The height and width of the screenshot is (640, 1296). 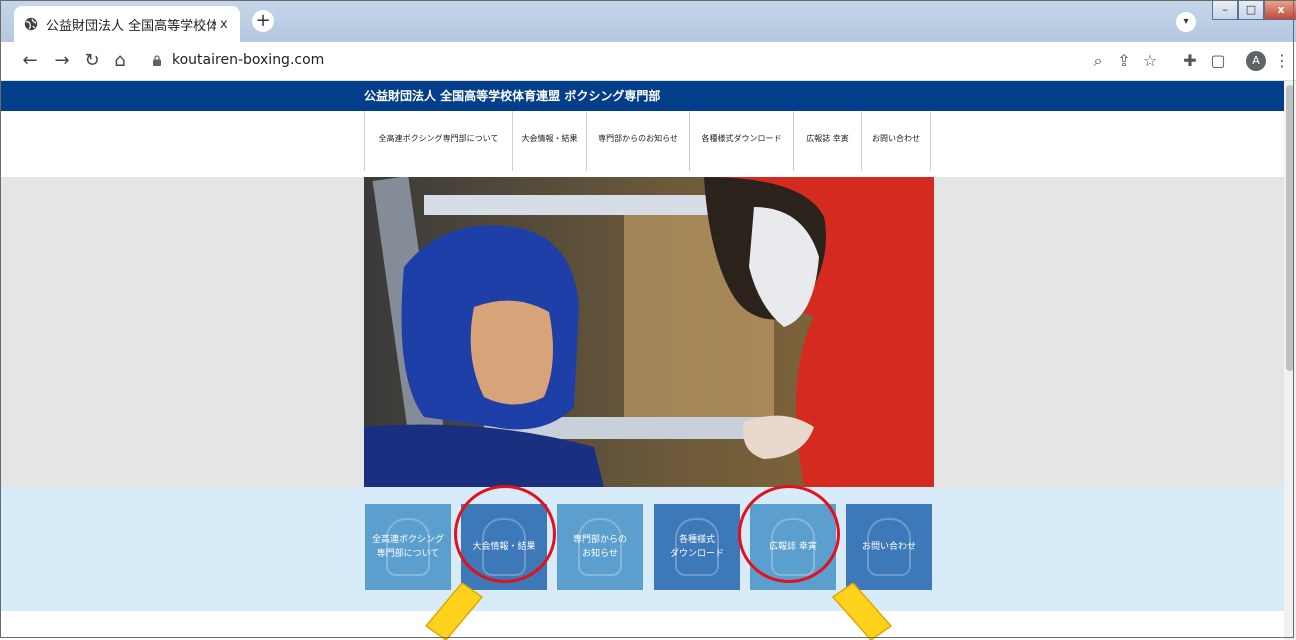 I want to click on minimize-button: –, so click(x=1225, y=10).